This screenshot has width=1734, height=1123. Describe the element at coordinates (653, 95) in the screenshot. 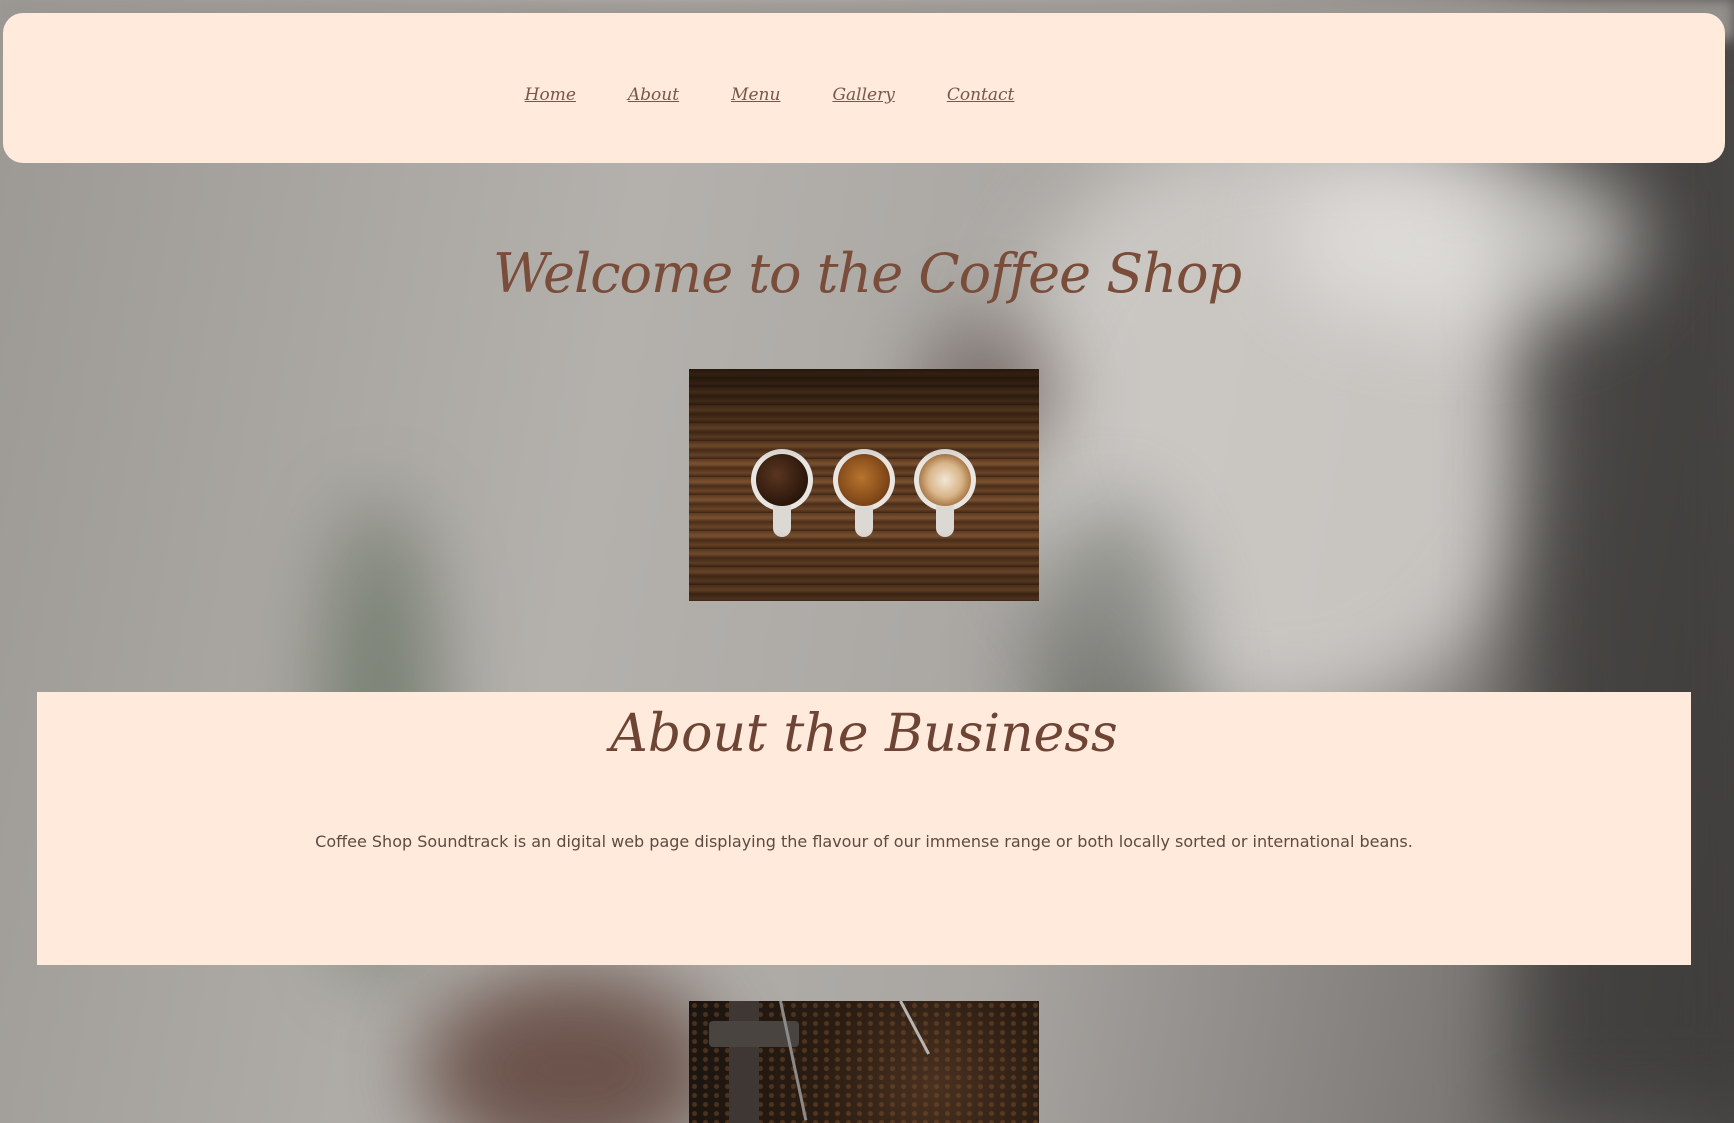

I see `nav-link-about: About` at that location.